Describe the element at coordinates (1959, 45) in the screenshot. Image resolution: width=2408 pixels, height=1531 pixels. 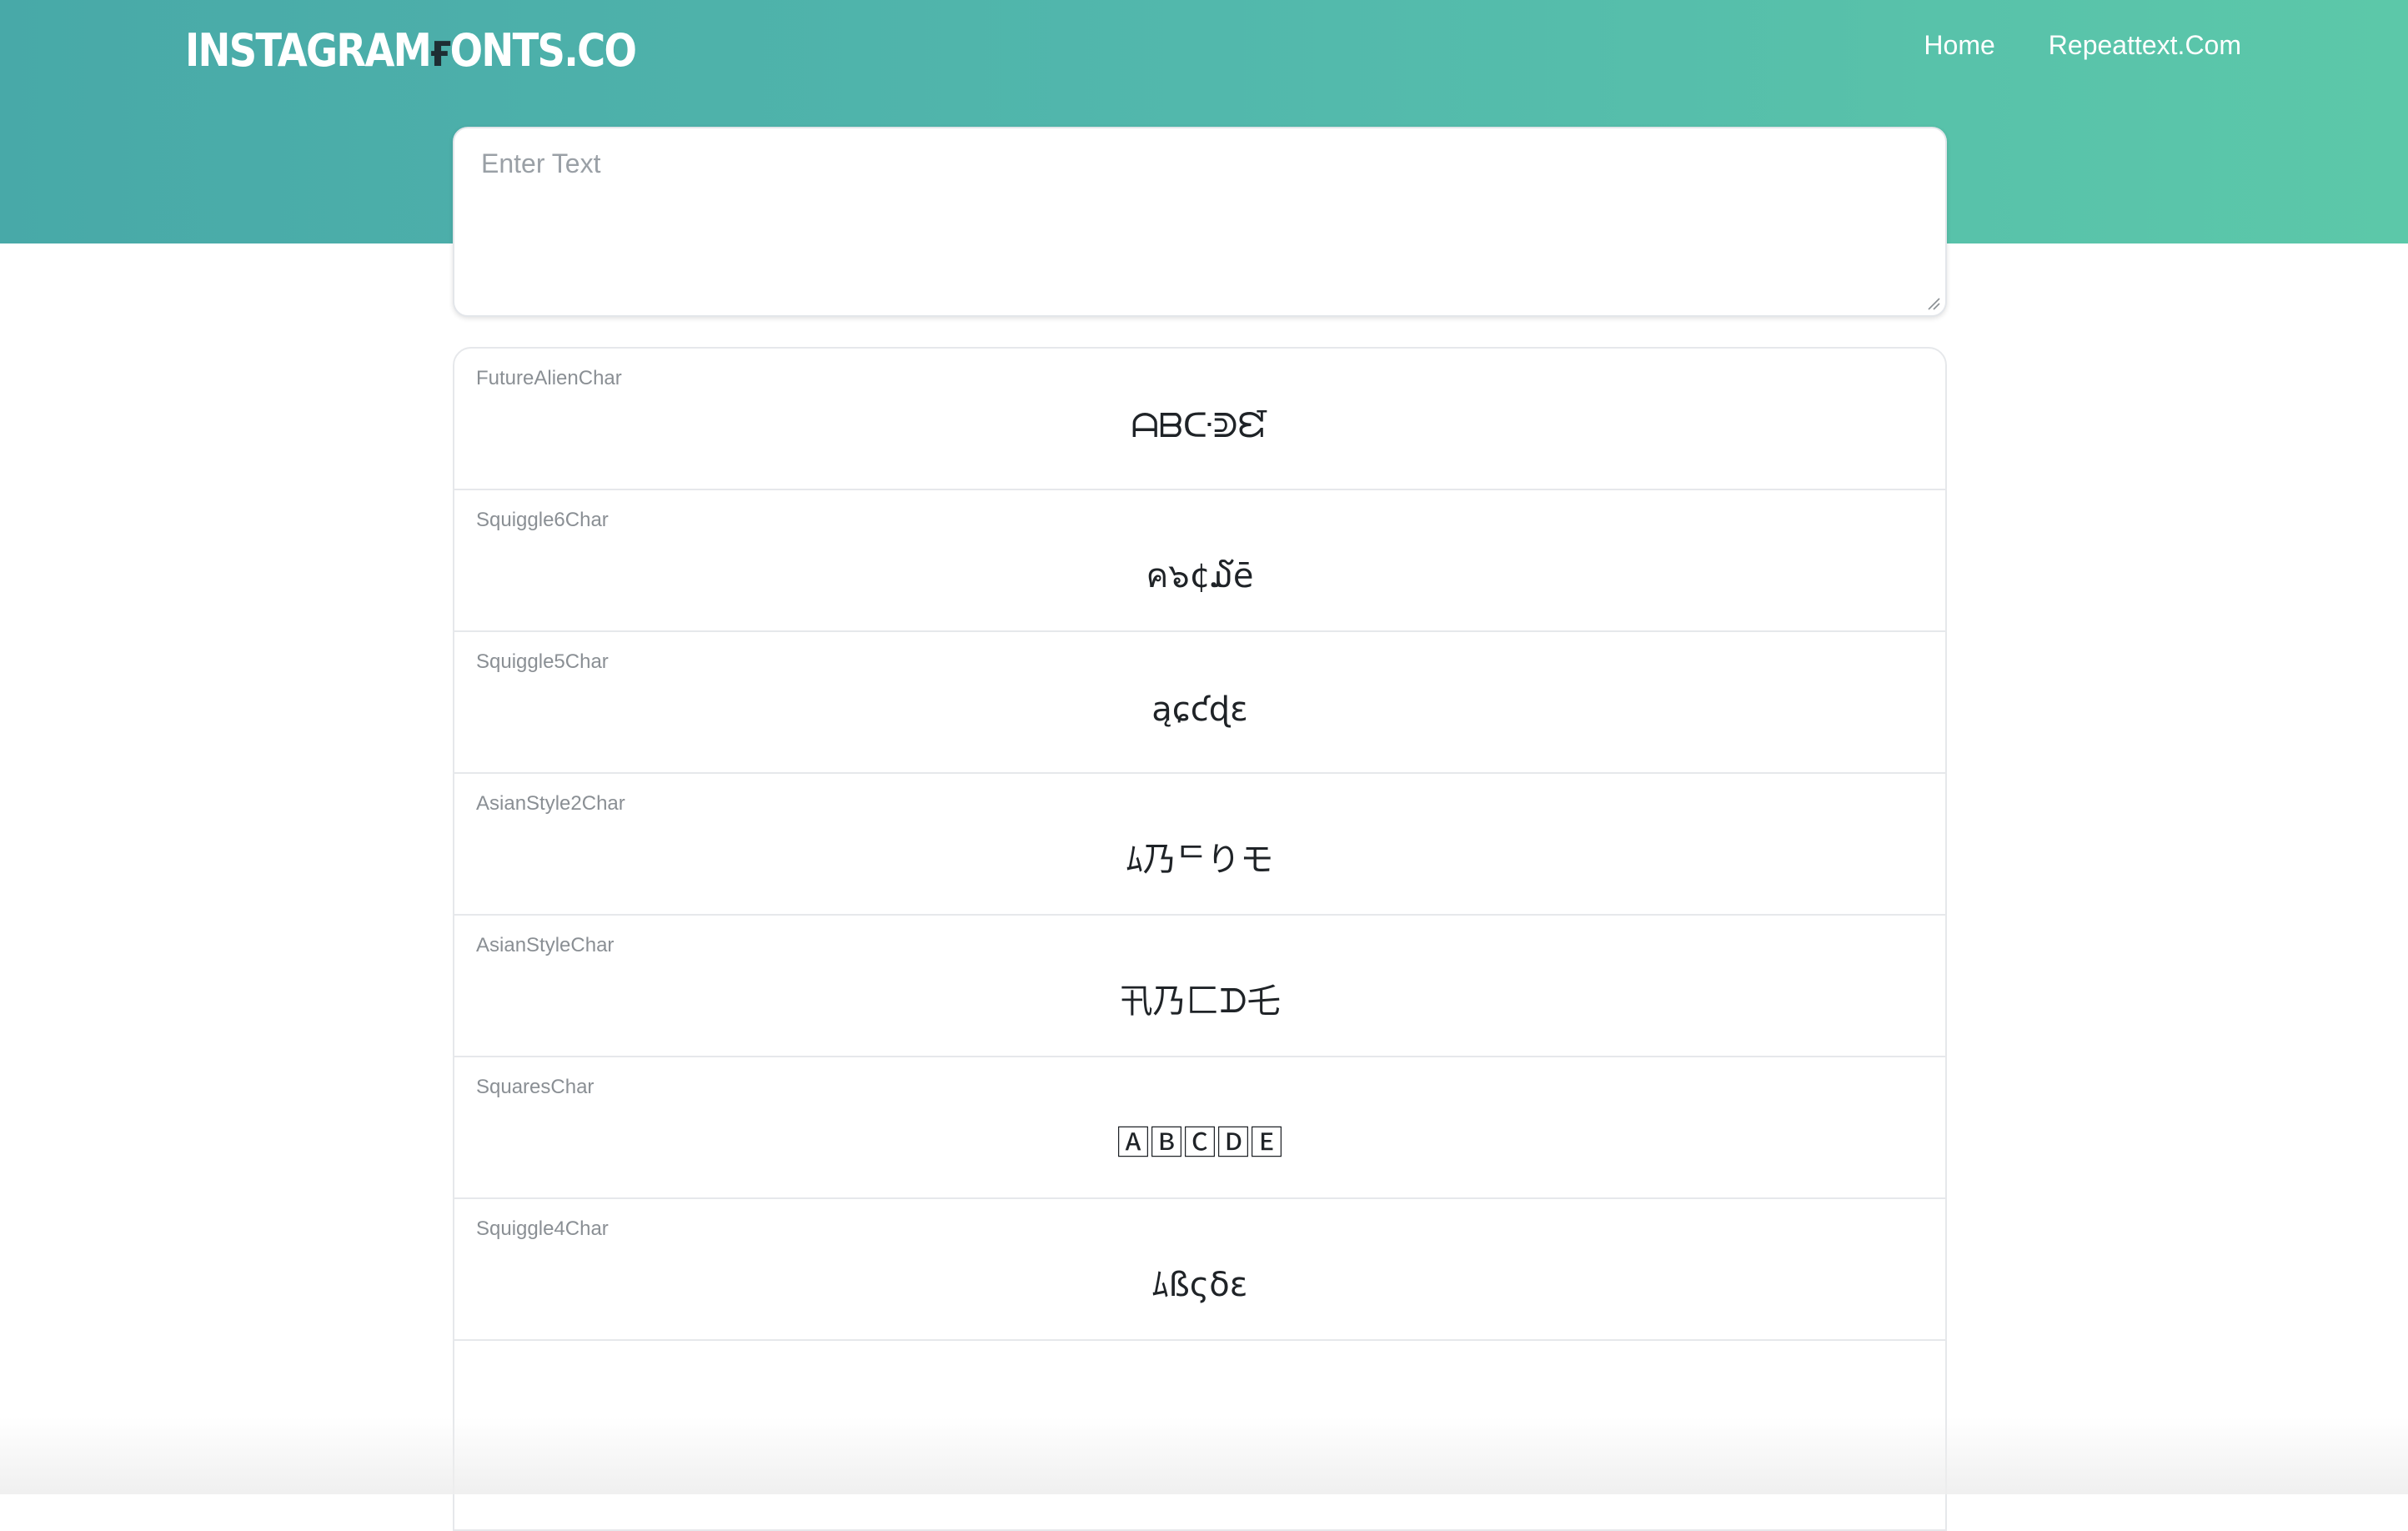
I see `nav-link-home: Home` at that location.